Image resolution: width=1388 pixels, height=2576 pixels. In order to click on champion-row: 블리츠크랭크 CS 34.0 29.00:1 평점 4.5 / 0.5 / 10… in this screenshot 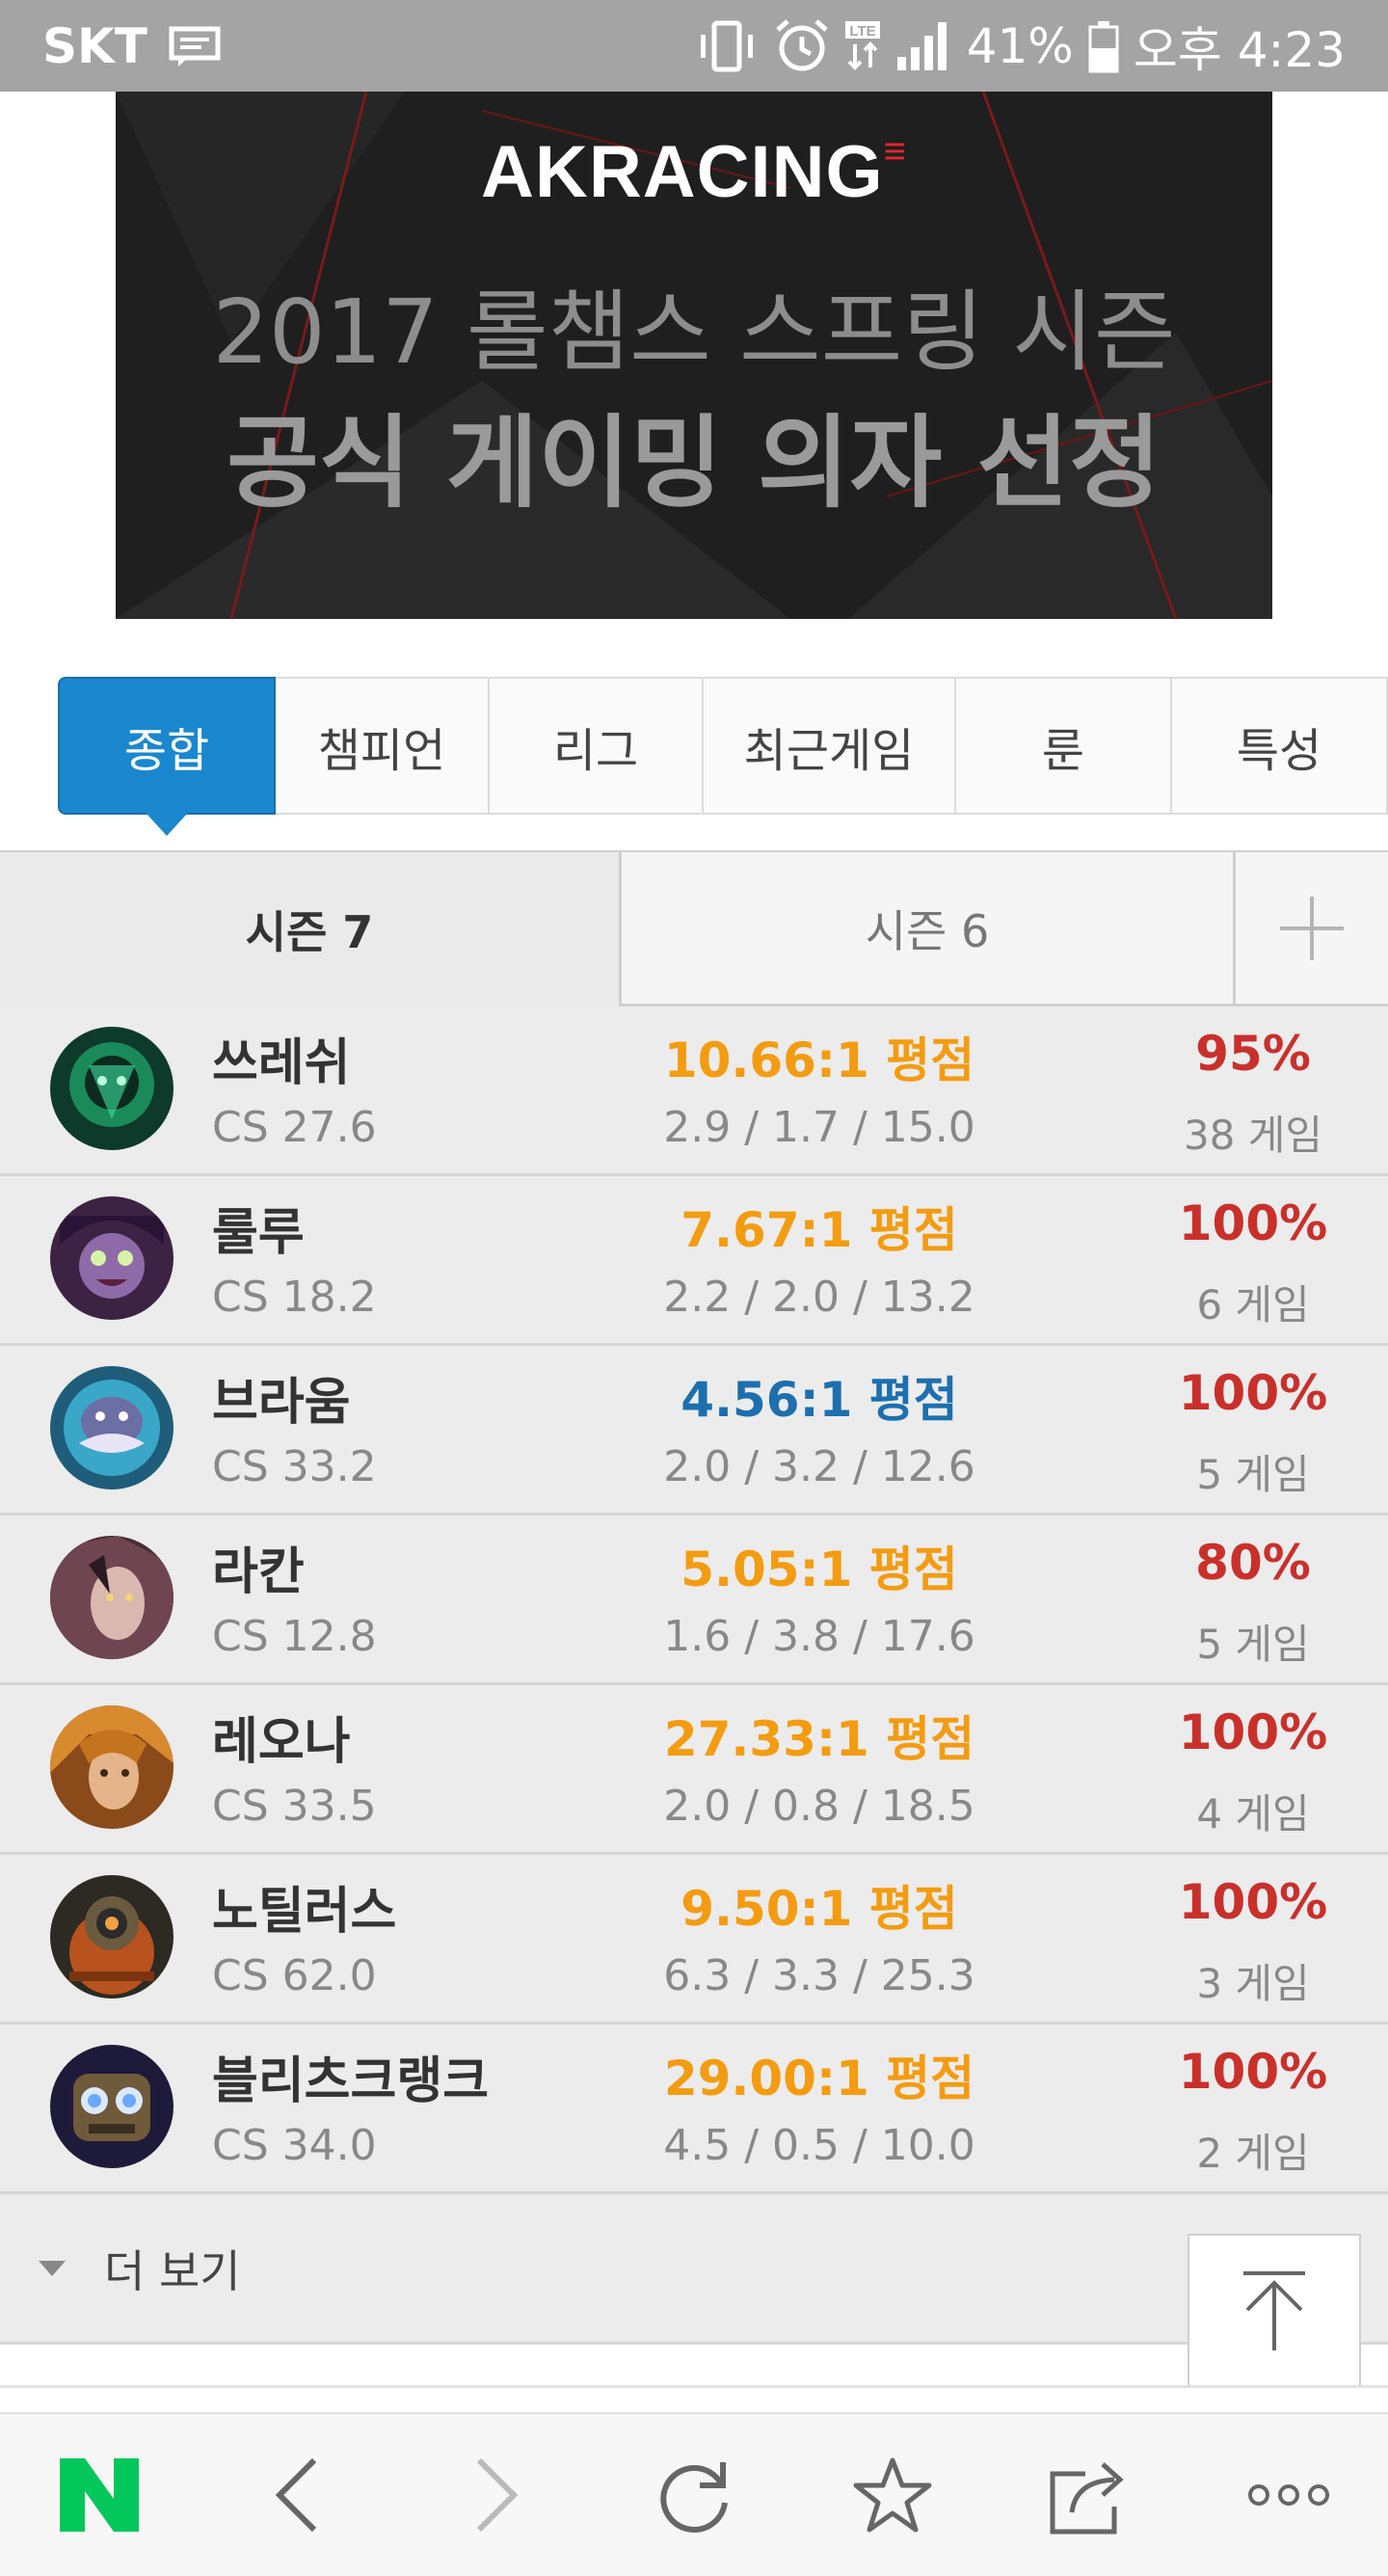, I will do `click(694, 2110)`.